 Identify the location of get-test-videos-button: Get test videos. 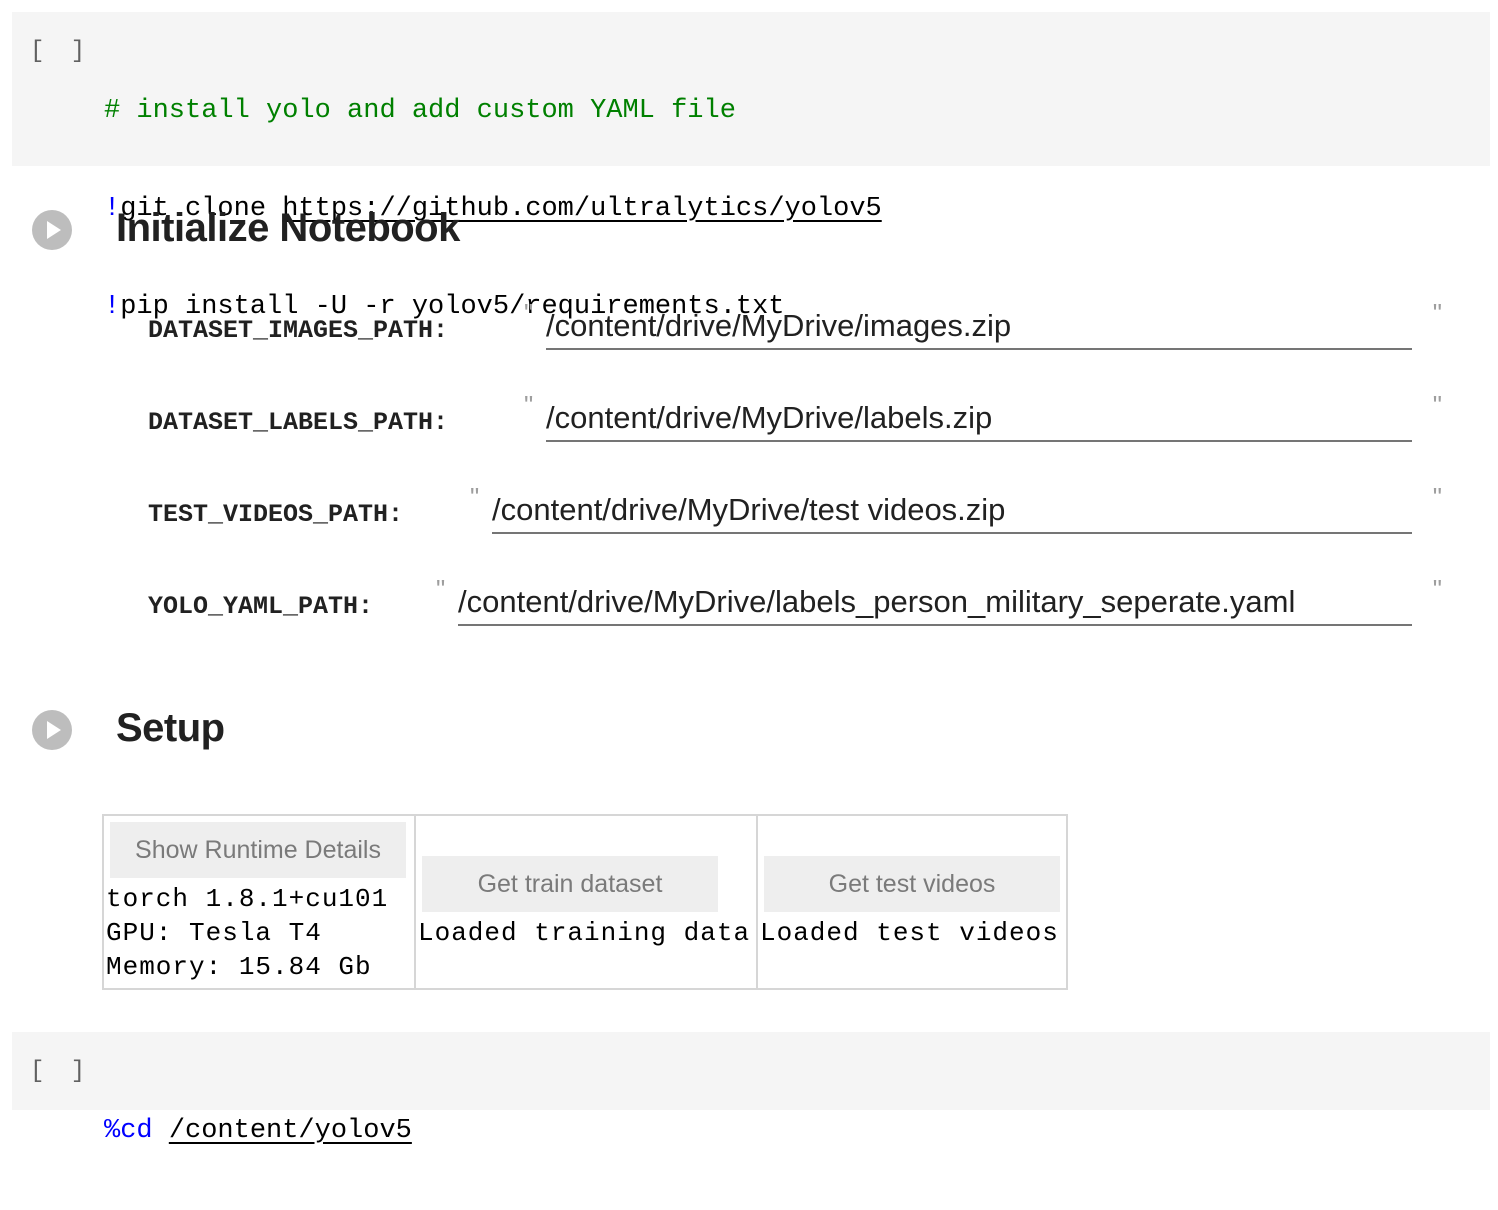
(912, 884).